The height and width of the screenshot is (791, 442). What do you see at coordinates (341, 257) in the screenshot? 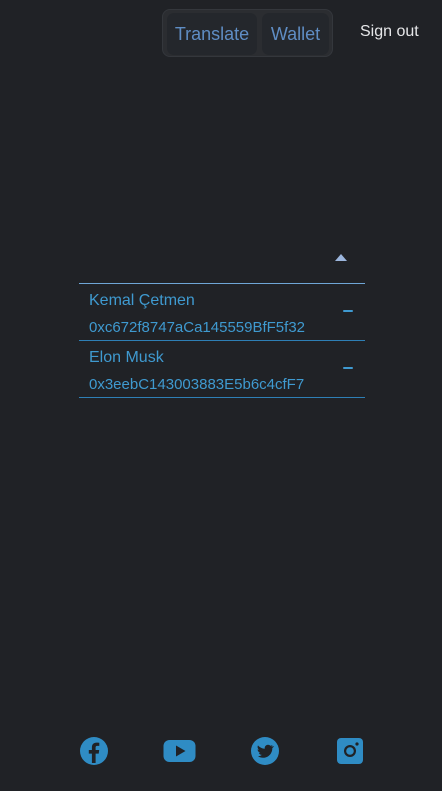
I see `caret-up-icon` at bounding box center [341, 257].